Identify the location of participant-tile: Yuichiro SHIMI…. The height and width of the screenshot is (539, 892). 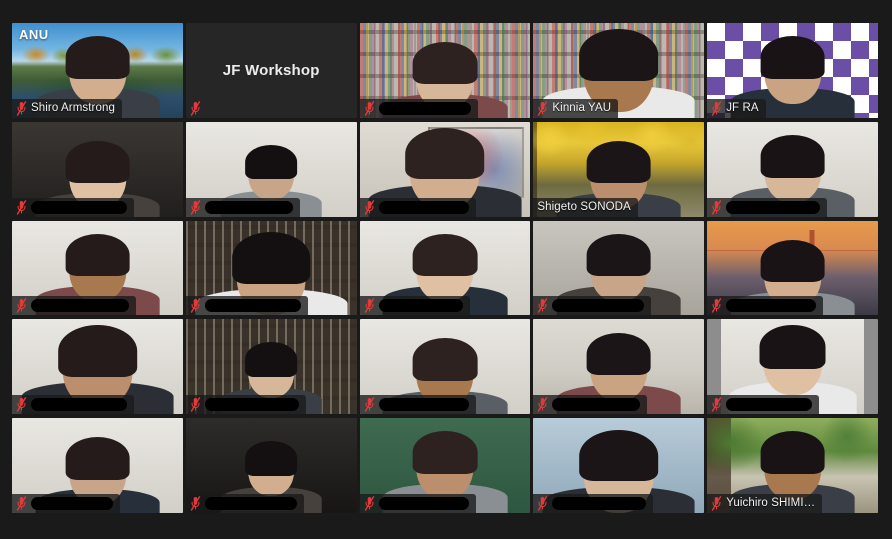
(792, 465).